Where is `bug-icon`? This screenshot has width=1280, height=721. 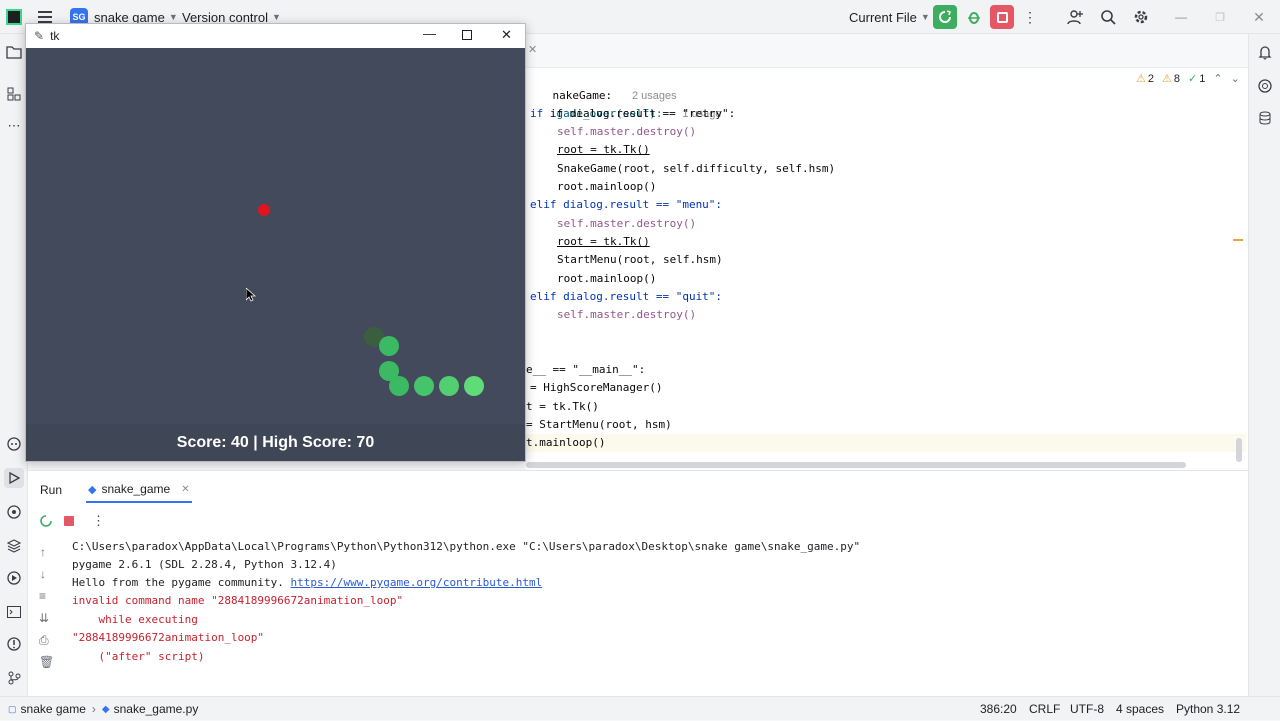 bug-icon is located at coordinates (974, 18).